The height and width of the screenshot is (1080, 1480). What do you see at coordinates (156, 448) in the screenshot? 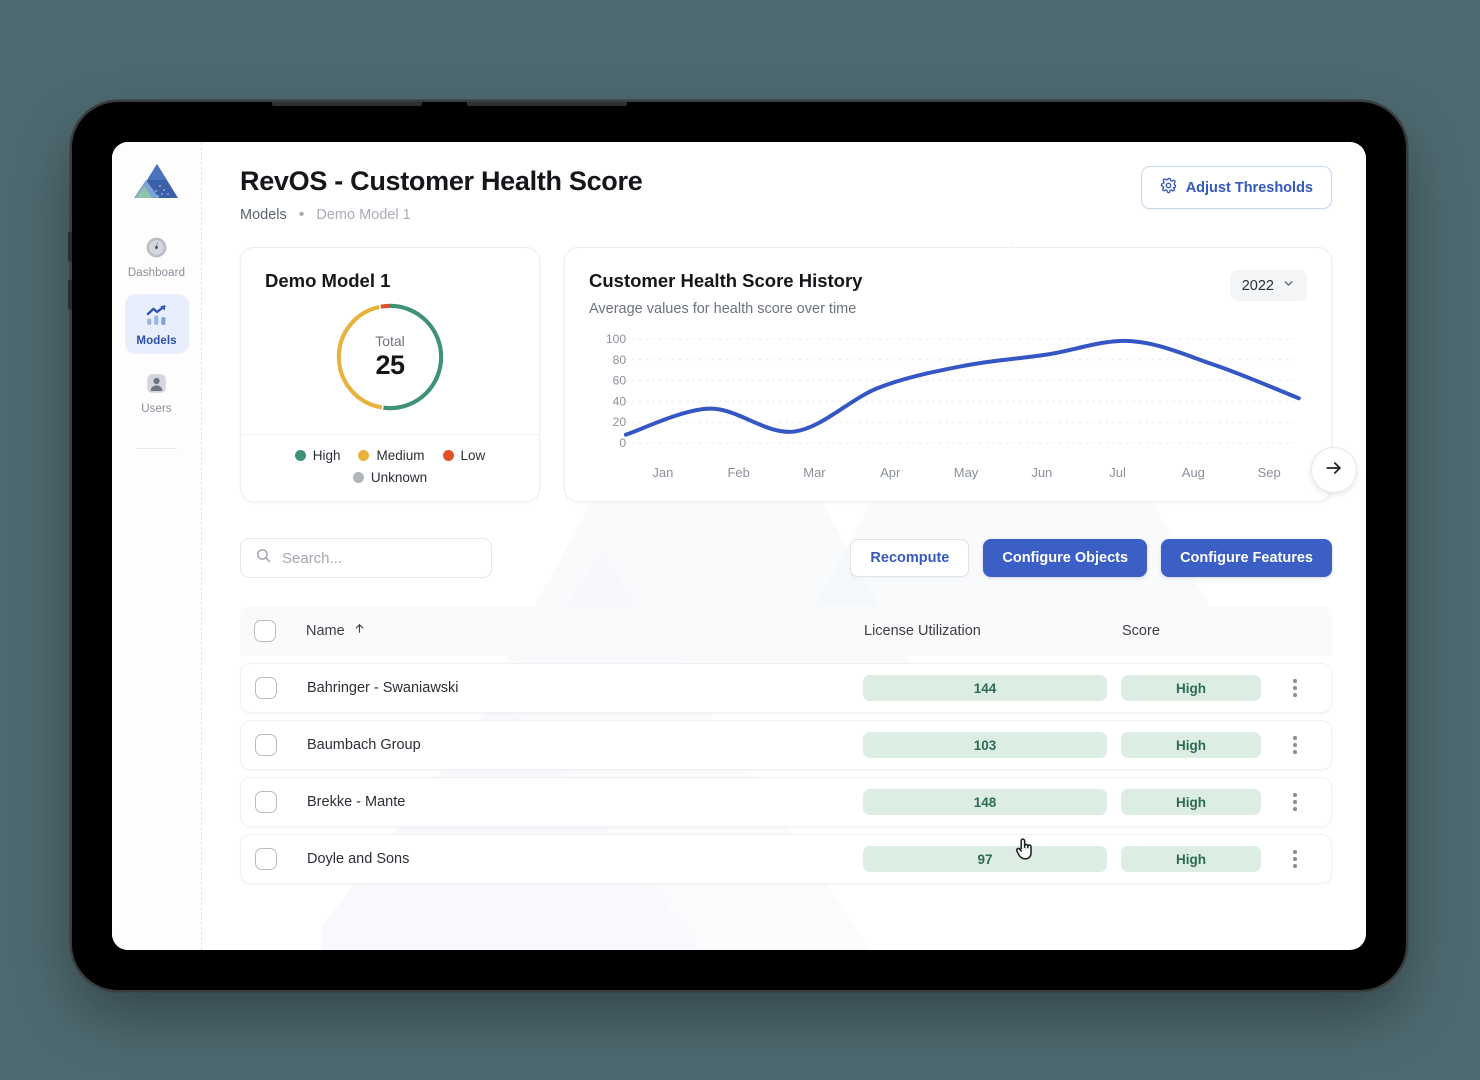
I see `sidebar-divider` at bounding box center [156, 448].